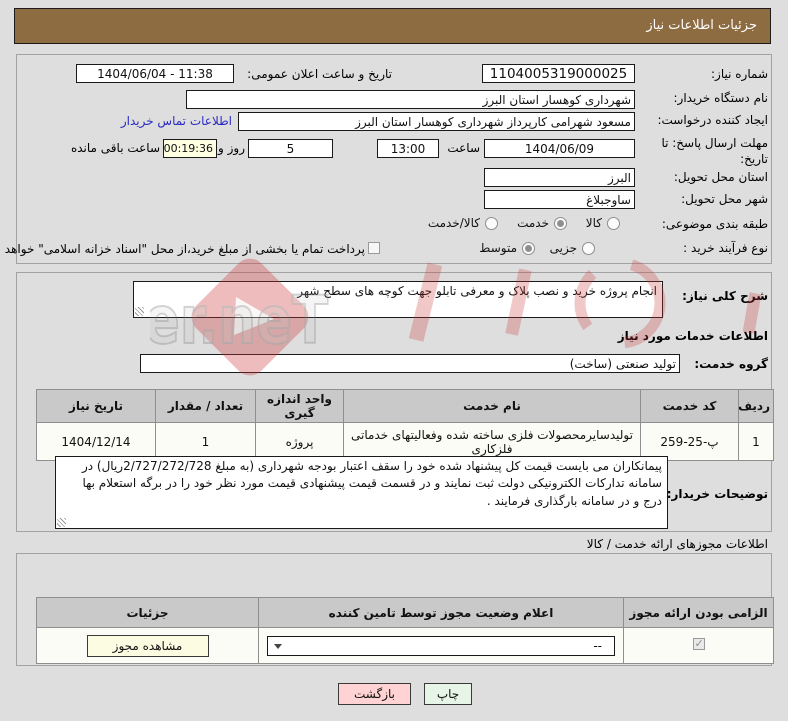 This screenshot has width=788, height=721. Describe the element at coordinates (96, 406) in the screenshot. I see `col-header-need-date: تاریخ نیاز` at that location.